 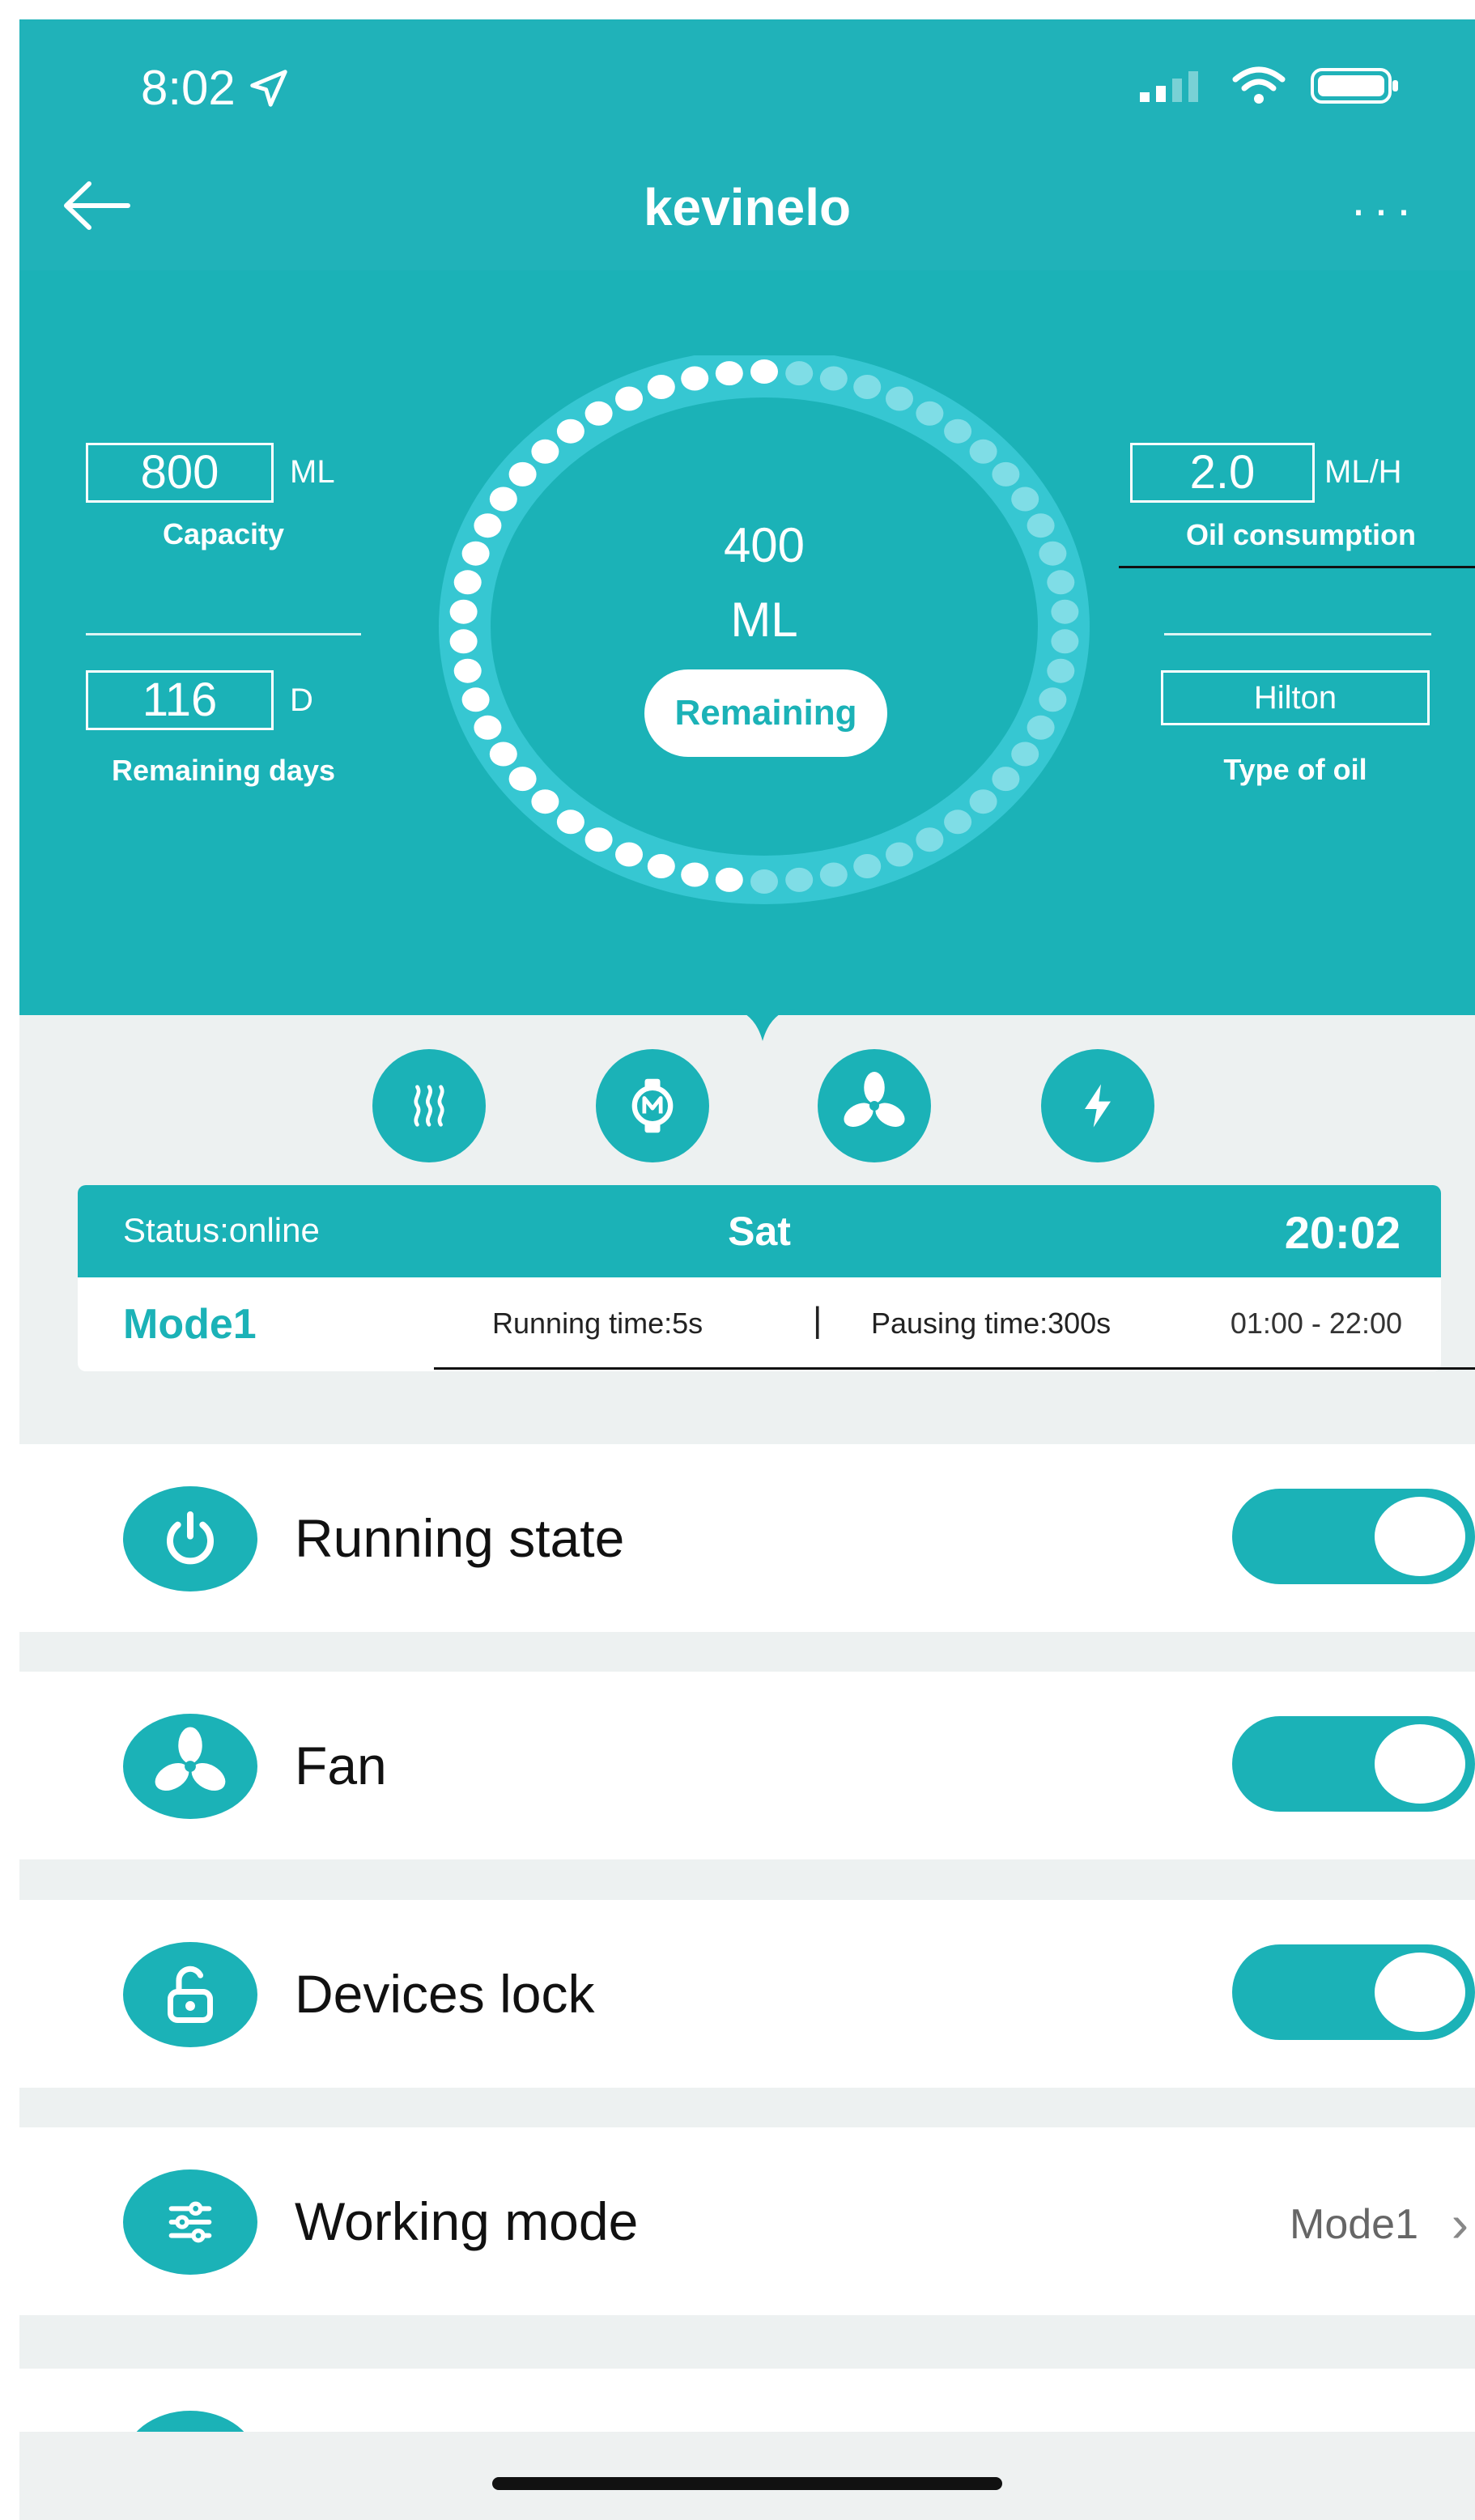 What do you see at coordinates (180, 700) in the screenshot?
I see `remaining-days-value: 116` at bounding box center [180, 700].